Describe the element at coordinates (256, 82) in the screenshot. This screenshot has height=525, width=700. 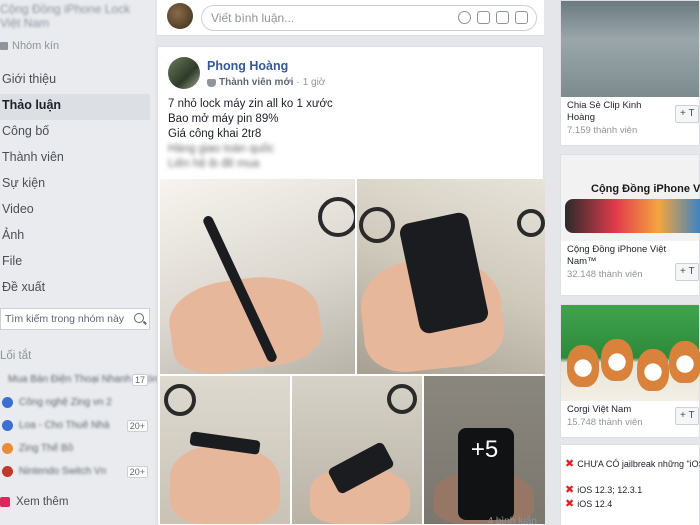
I see `member-role: Thành viên mới` at that location.